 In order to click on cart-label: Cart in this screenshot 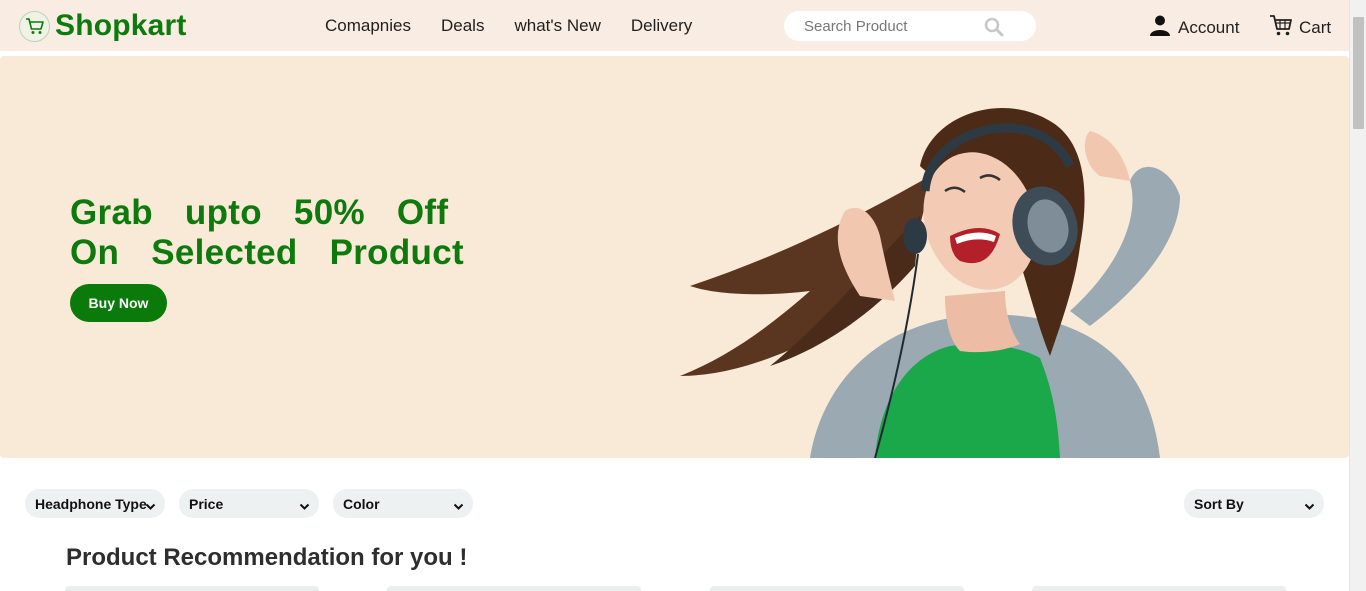, I will do `click(1315, 27)`.